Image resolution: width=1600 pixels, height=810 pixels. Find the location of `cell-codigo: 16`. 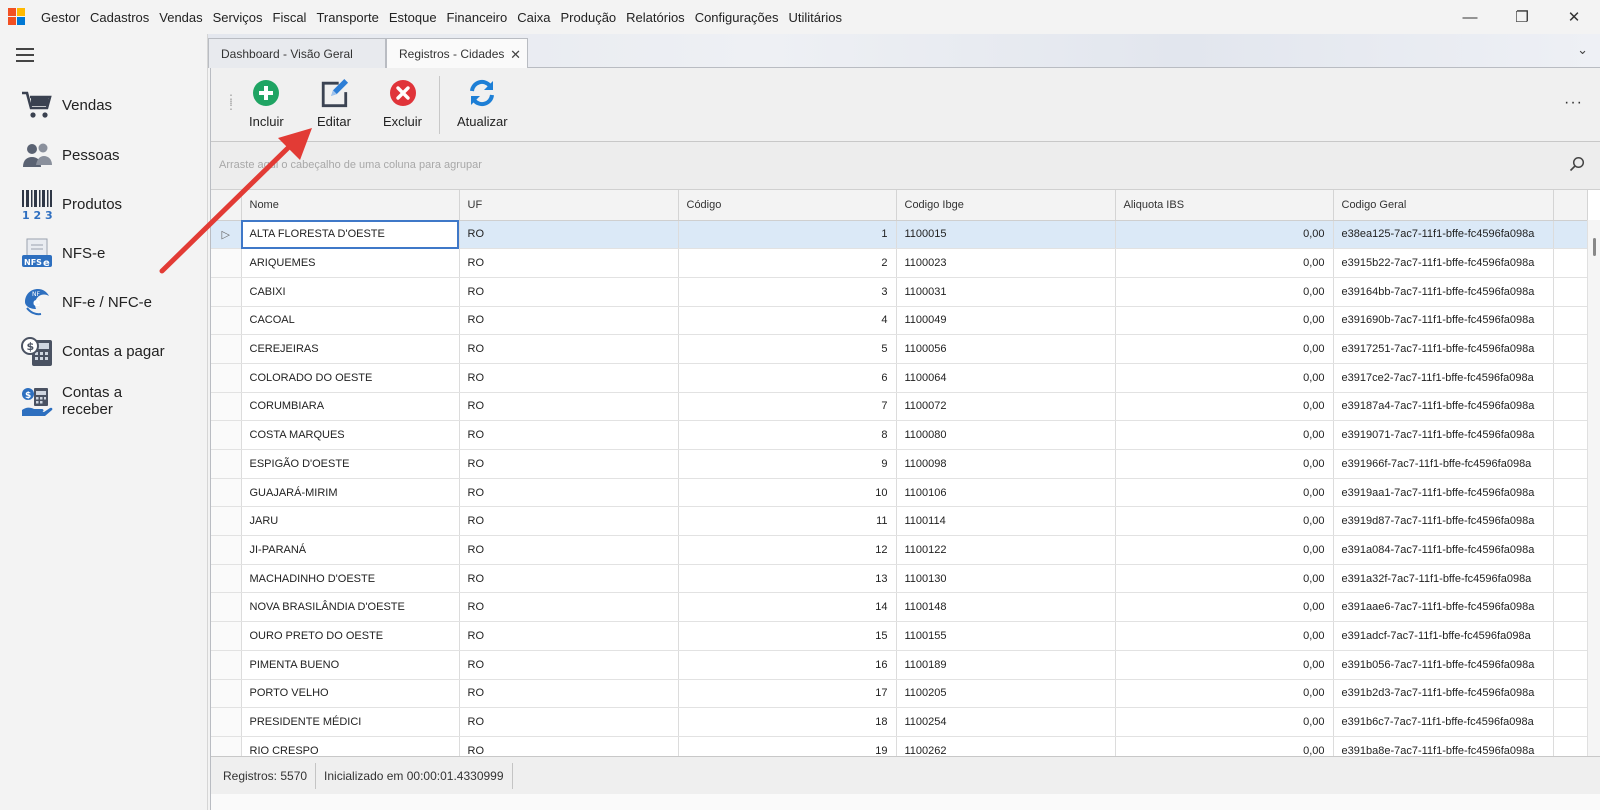

cell-codigo: 16 is located at coordinates (787, 665).